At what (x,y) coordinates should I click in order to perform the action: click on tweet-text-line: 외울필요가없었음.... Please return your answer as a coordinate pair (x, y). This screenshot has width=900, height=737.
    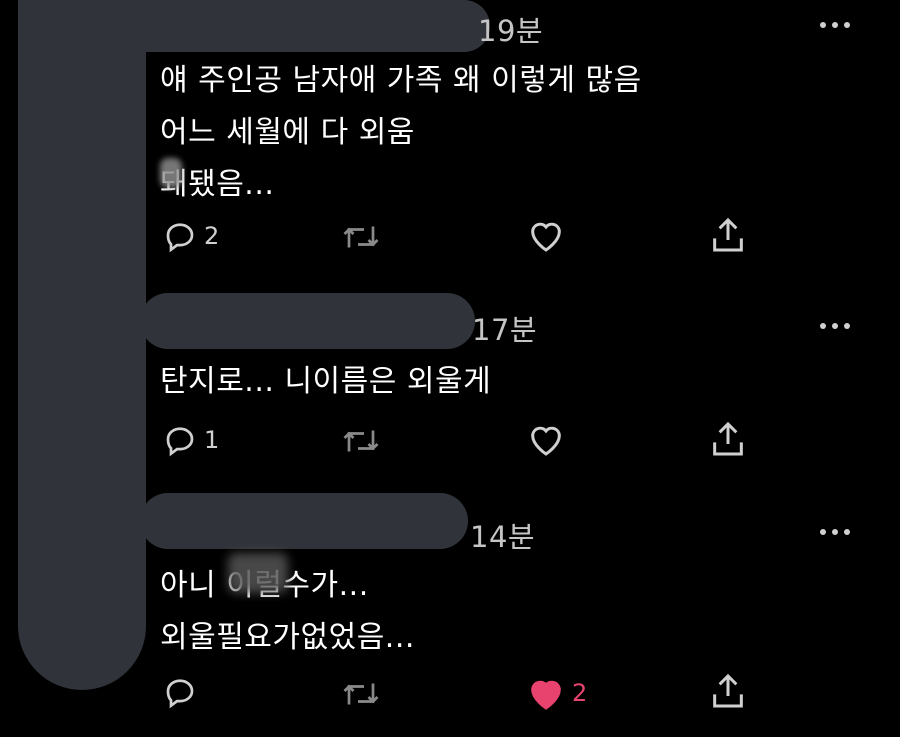
    Looking at the image, I should click on (287, 637).